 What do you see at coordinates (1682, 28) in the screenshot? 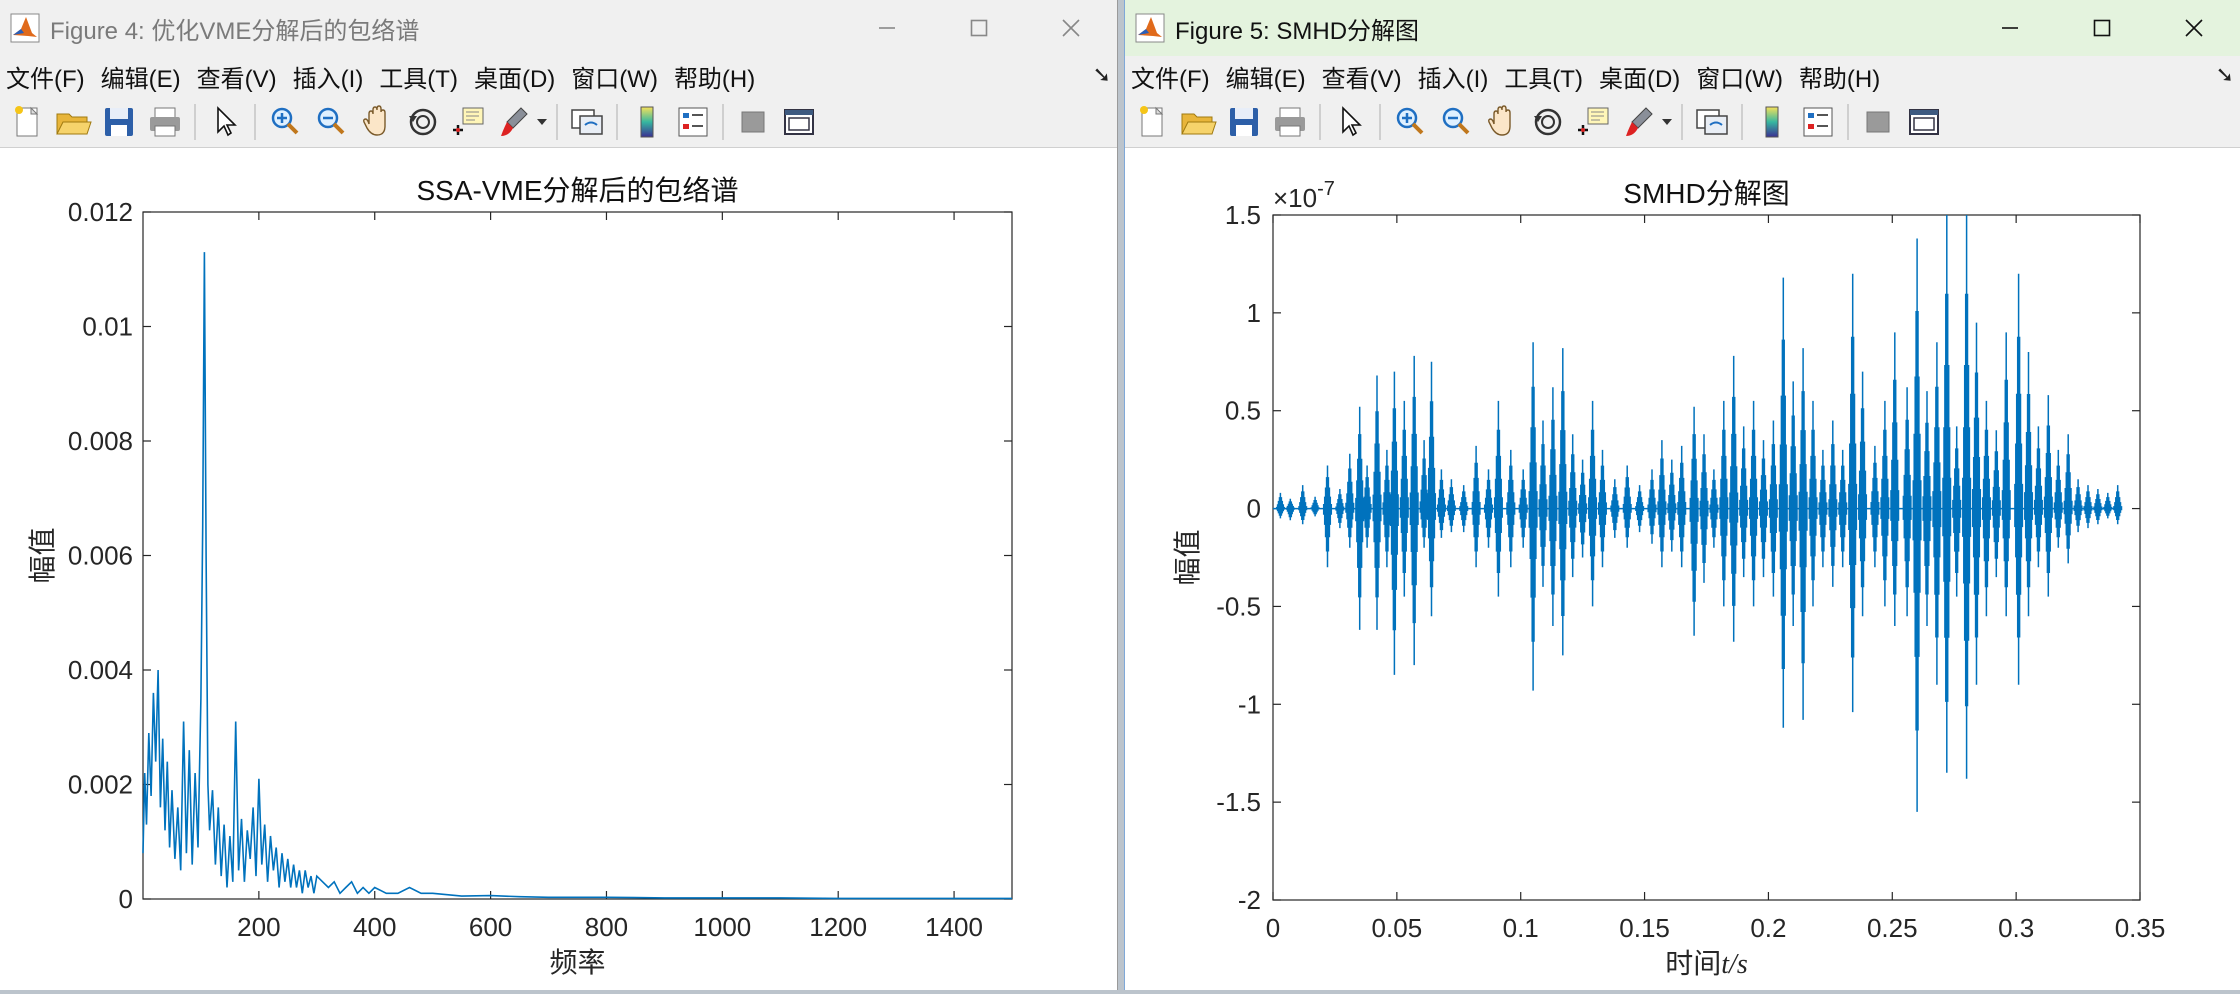
I see `title-bar: Figure 5: SMHD分解图` at bounding box center [1682, 28].